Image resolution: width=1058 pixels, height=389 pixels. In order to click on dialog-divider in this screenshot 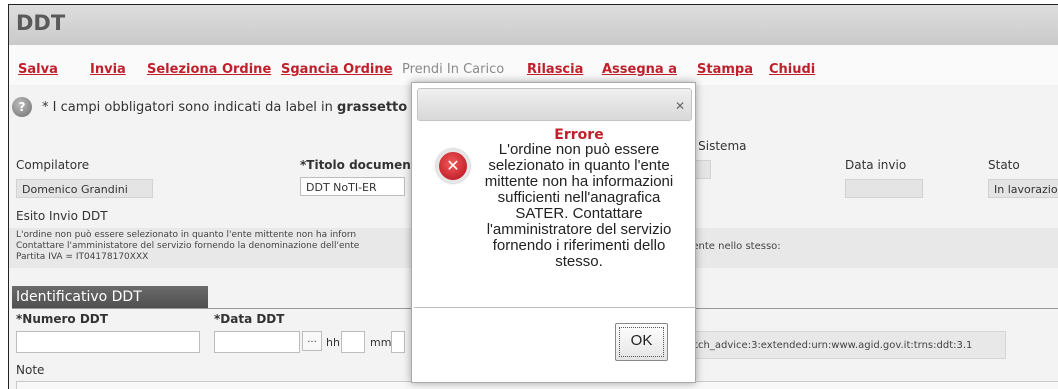, I will do `click(554, 307)`.